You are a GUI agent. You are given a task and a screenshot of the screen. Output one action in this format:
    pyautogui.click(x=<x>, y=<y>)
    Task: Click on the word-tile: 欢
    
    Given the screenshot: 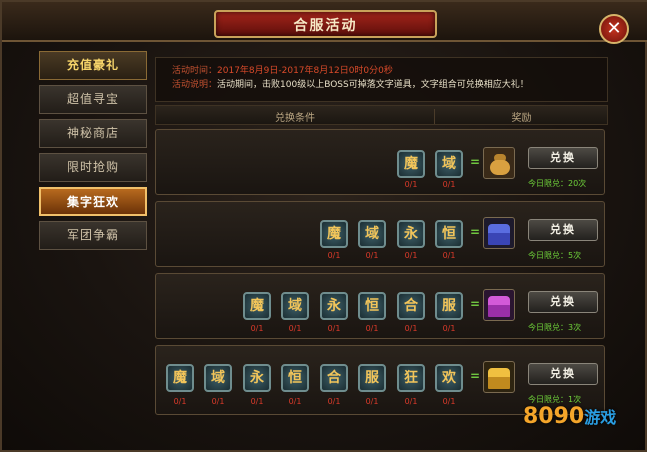 What is the action you would take?
    pyautogui.click(x=449, y=378)
    